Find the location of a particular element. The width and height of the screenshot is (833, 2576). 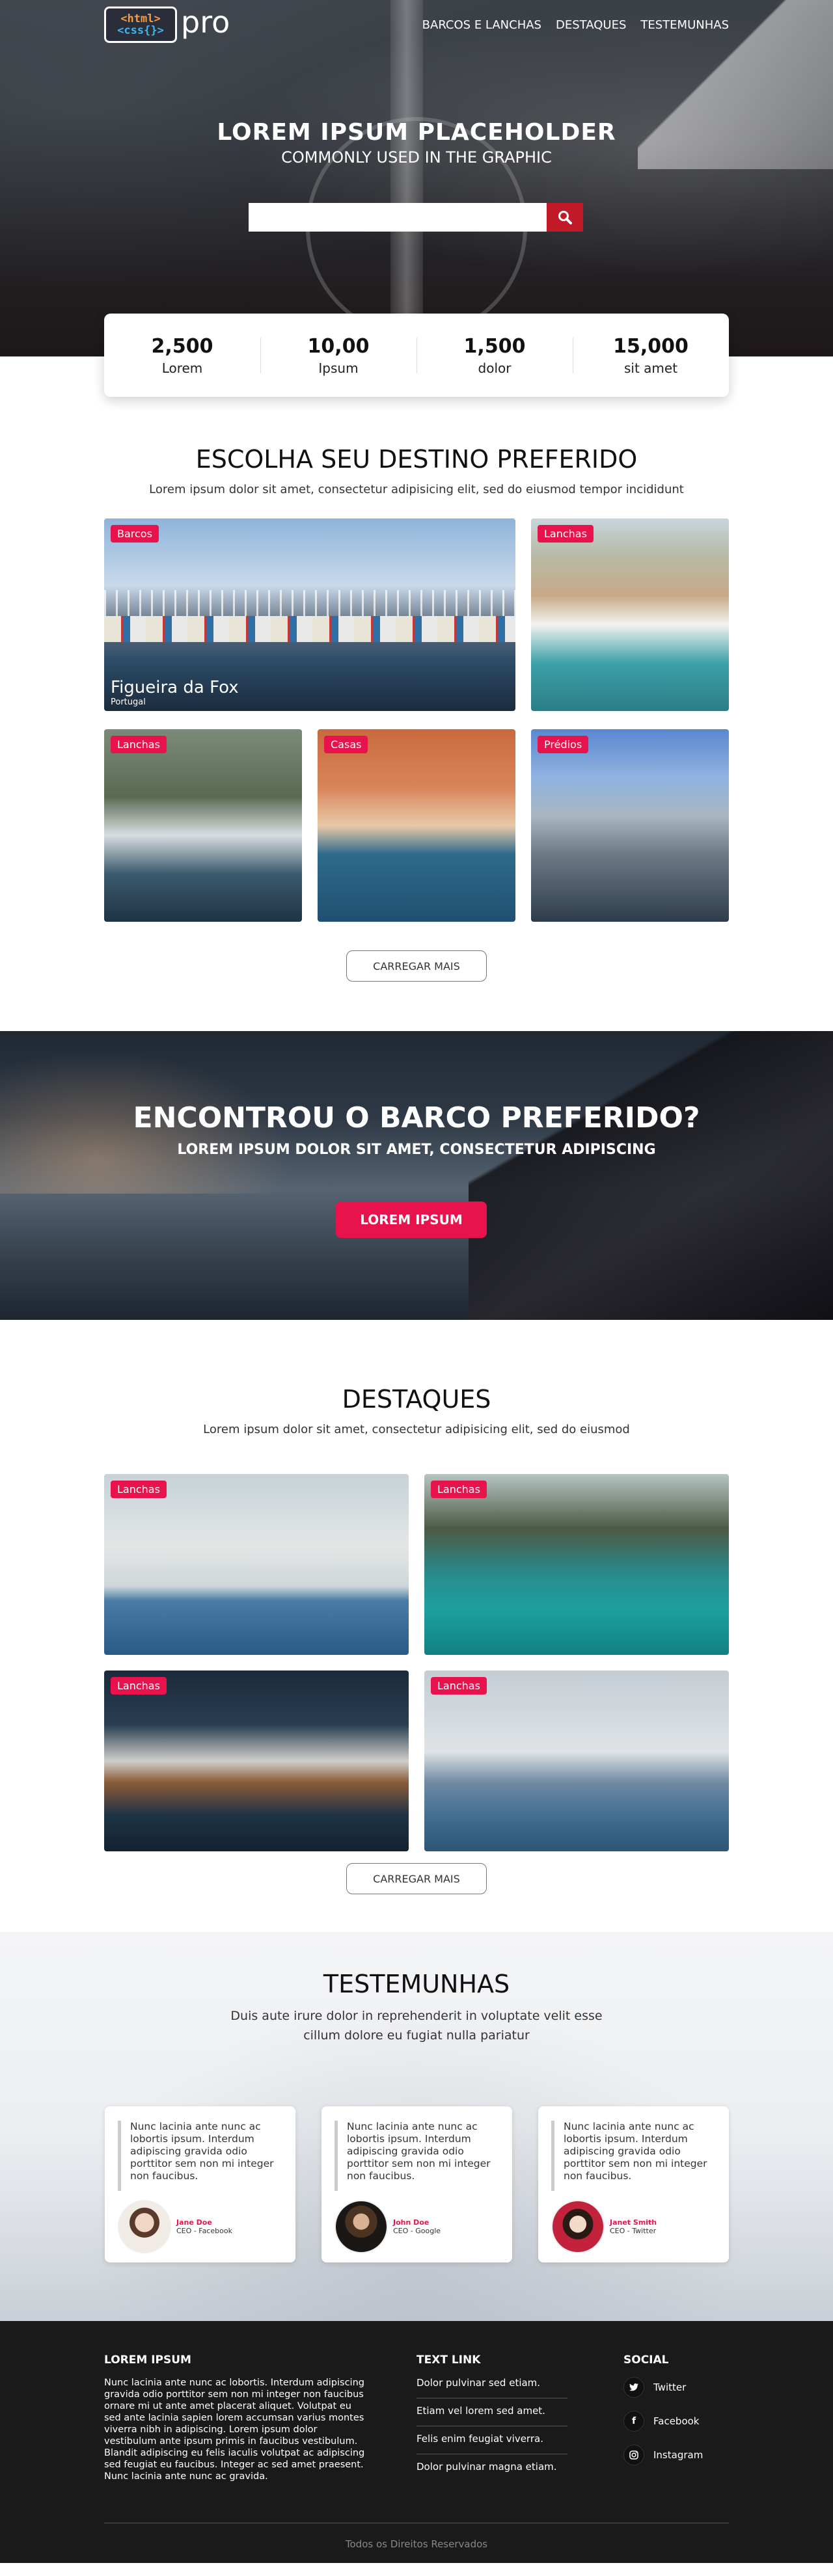

banner-cta-button: LOREM IPSUM is located at coordinates (411, 1219).